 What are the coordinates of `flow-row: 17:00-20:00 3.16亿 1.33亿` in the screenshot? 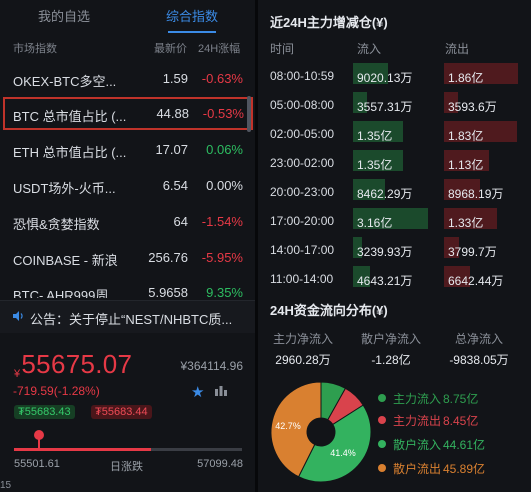 It's located at (394, 221).